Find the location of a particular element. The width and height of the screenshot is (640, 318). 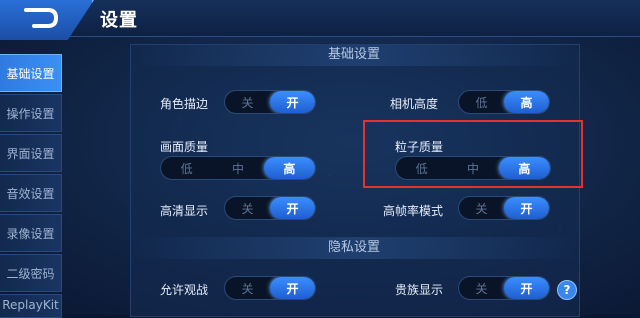

camera-height-high-option: 高 is located at coordinates (526, 102).